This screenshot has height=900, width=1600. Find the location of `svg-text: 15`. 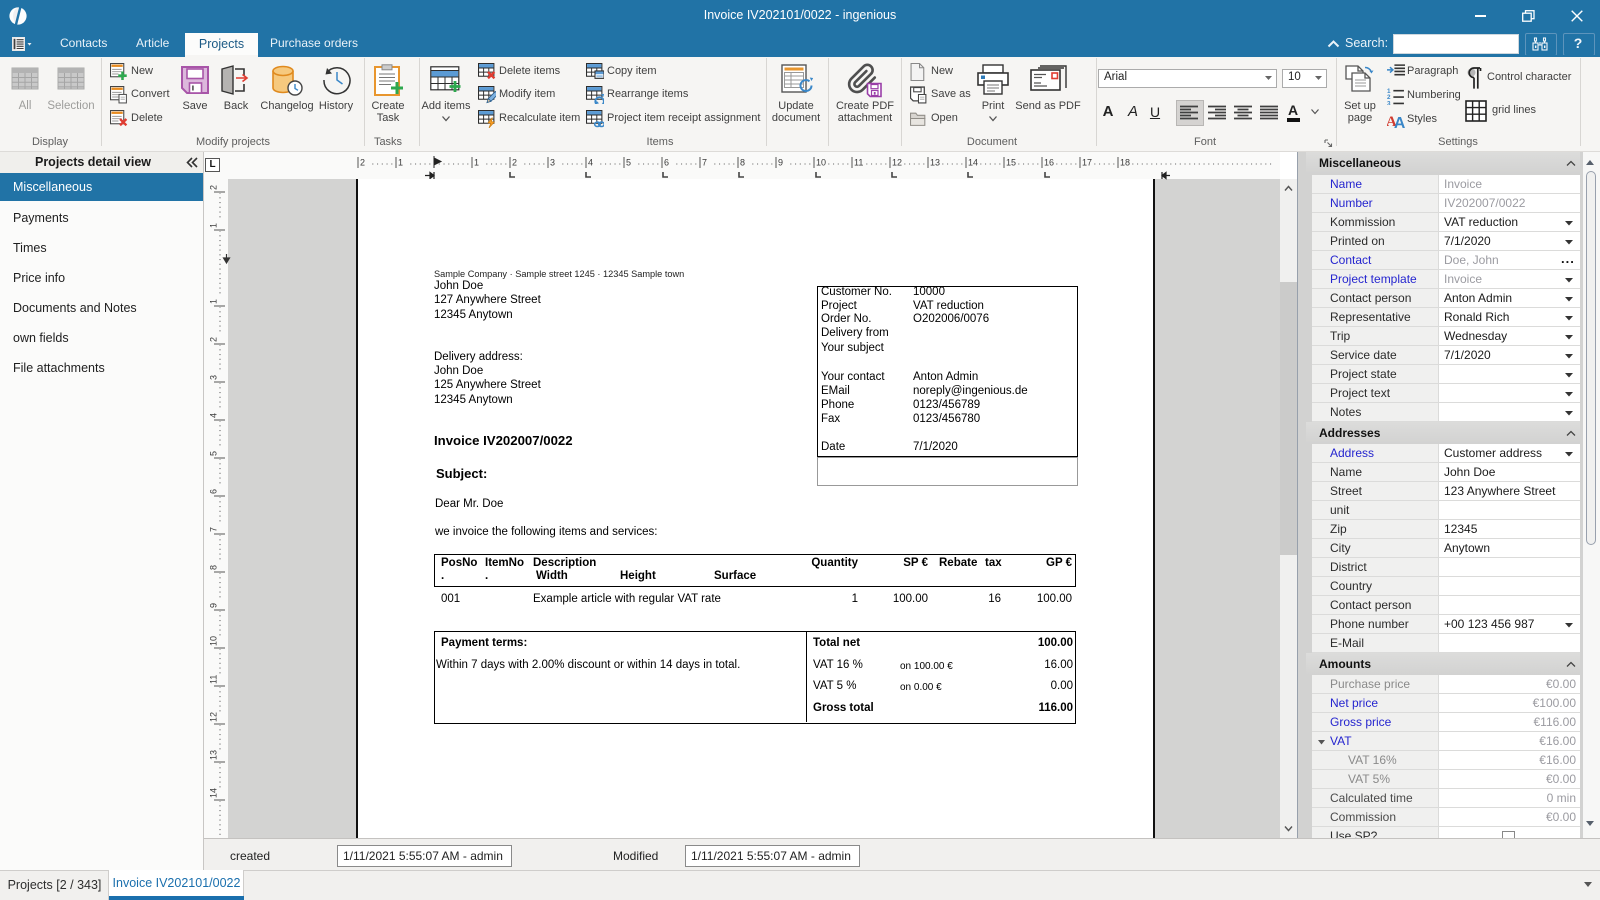

svg-text: 15 is located at coordinates (1011, 163).